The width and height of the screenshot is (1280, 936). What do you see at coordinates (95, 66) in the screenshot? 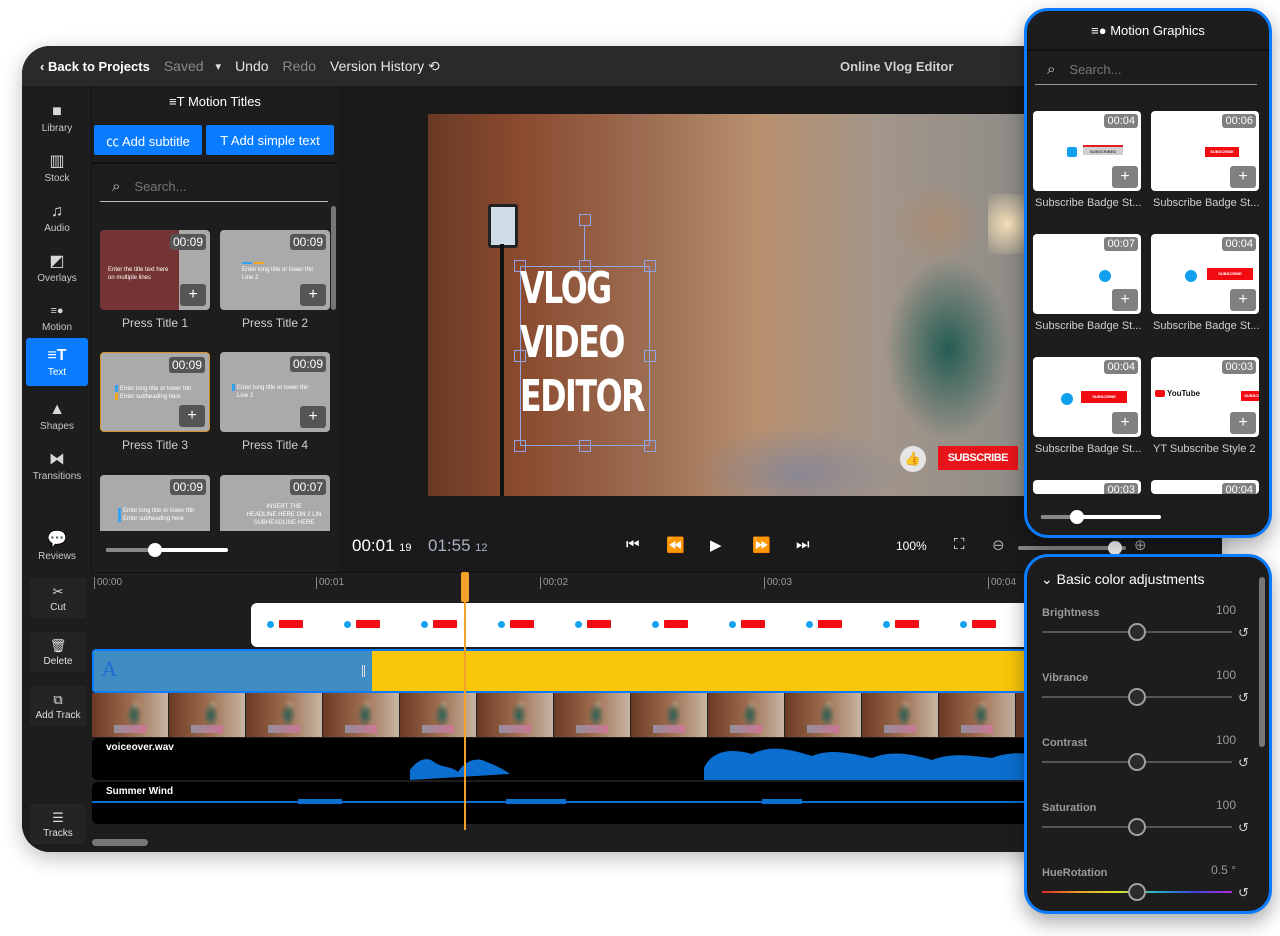
I see `back-to-projects-button: ‹ Back to Projects` at bounding box center [95, 66].